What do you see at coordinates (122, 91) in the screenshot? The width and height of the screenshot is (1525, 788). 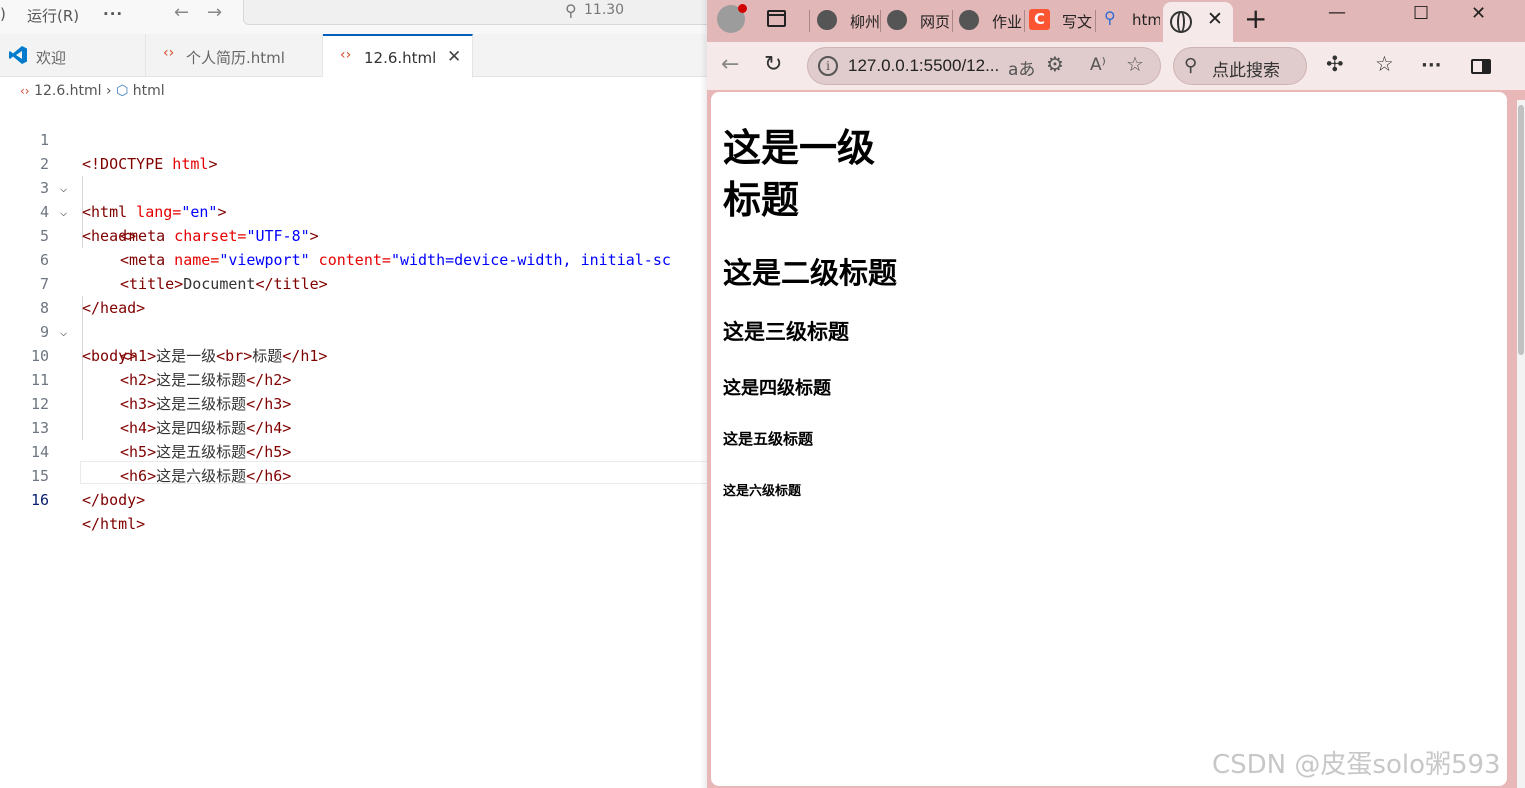 I see `cube-icon: ⬡` at bounding box center [122, 91].